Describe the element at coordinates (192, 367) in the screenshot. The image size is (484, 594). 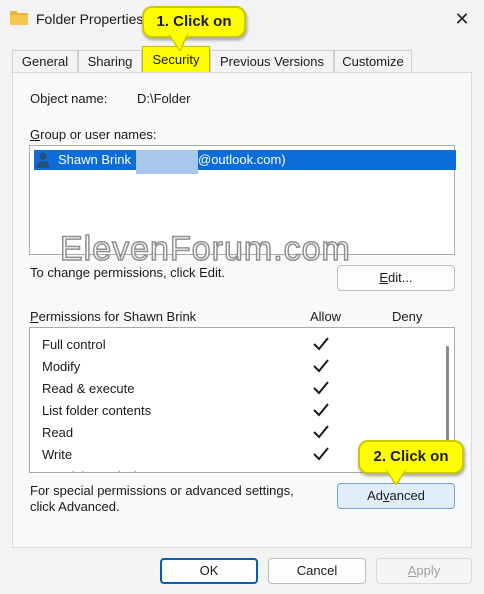
I see `list-item: Modify` at that location.